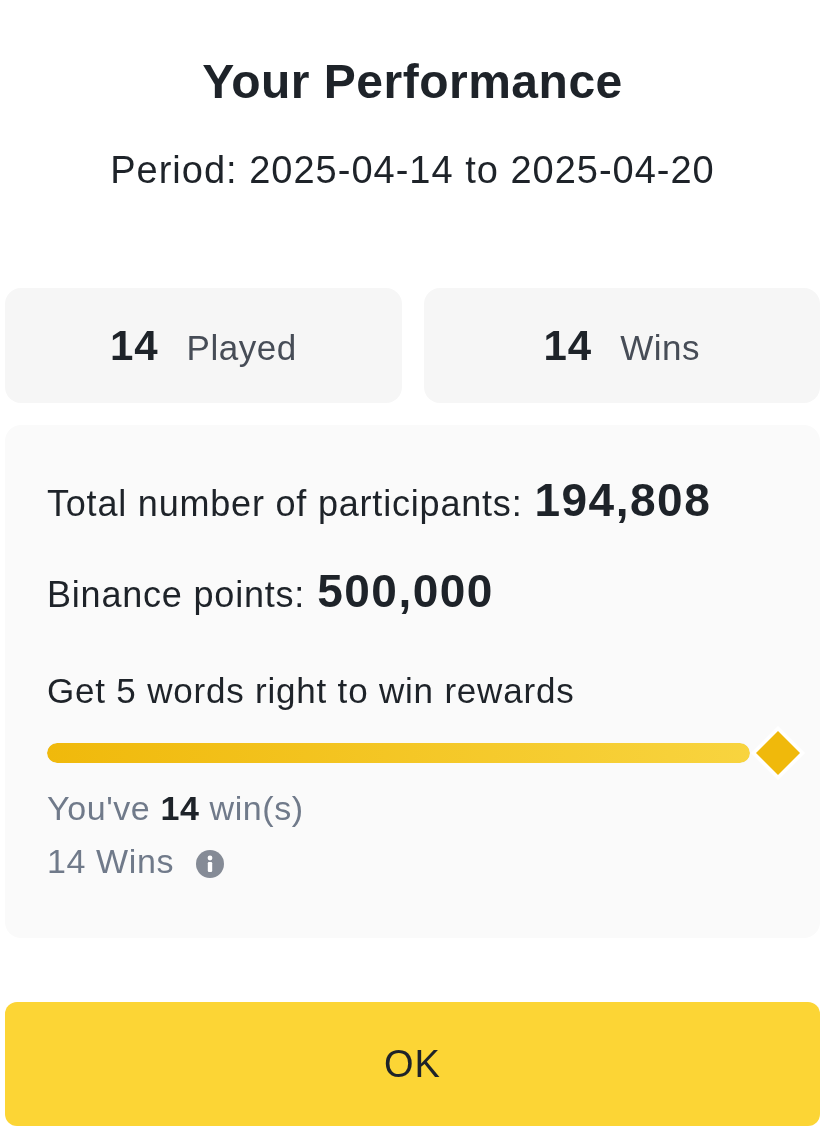  Describe the element at coordinates (210, 864) in the screenshot. I see `info-icon` at that location.